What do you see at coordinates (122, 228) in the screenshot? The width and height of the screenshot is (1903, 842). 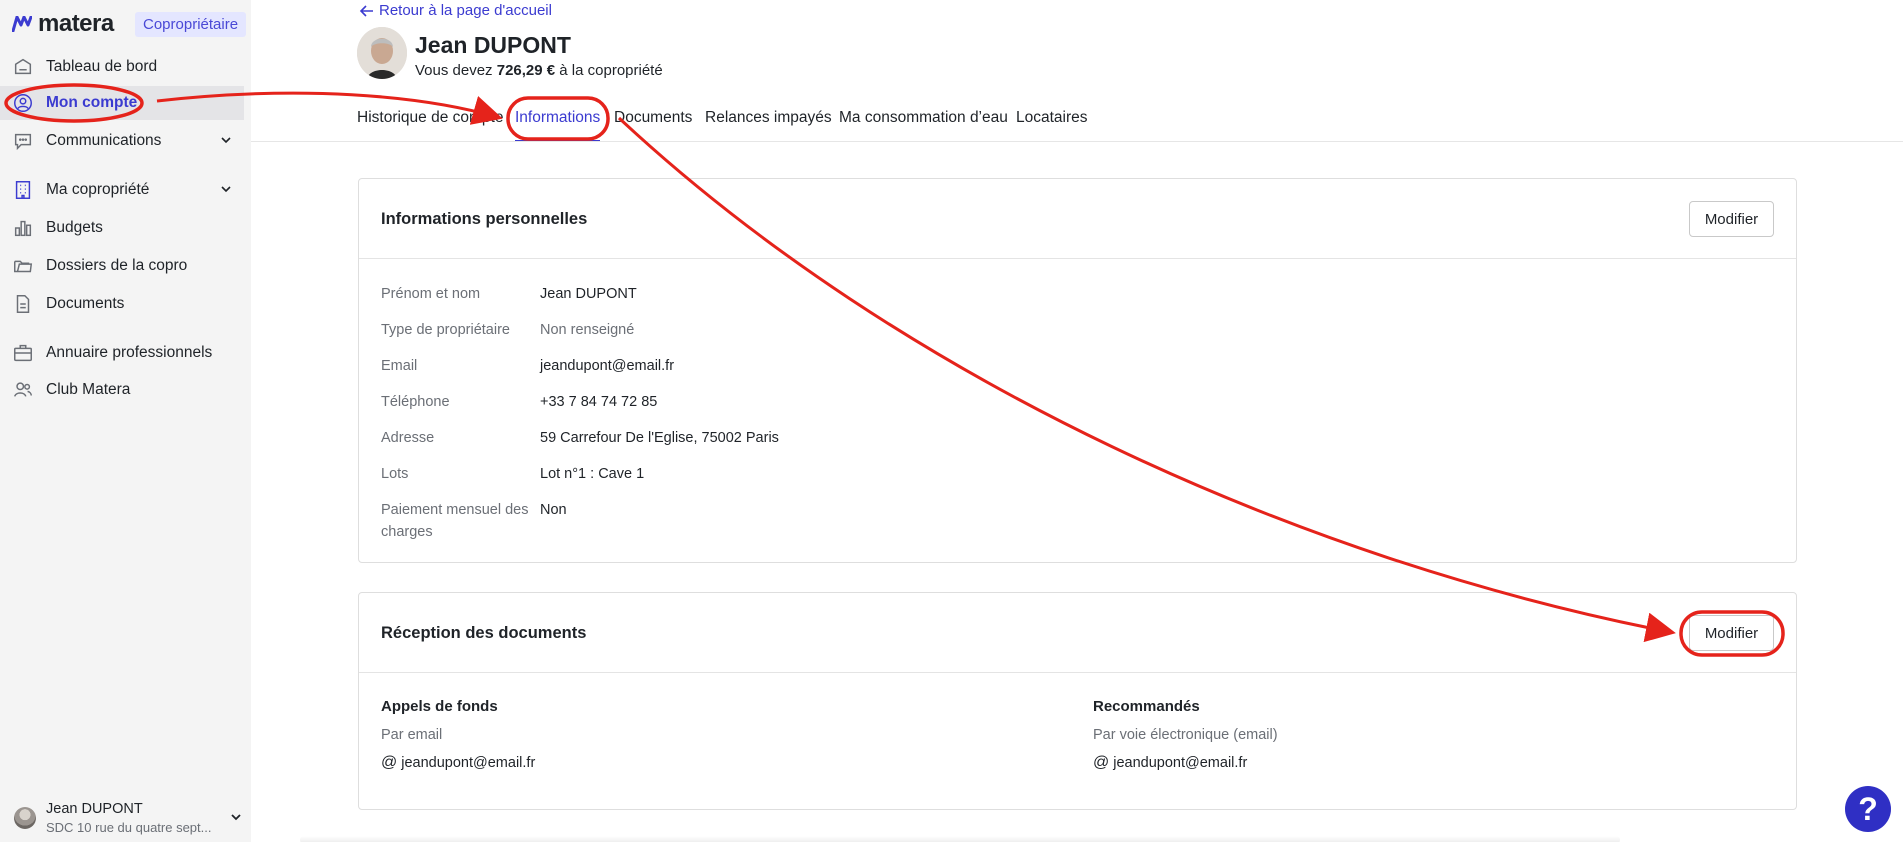 I see `sidebar-item-budgets: Budgets` at bounding box center [122, 228].